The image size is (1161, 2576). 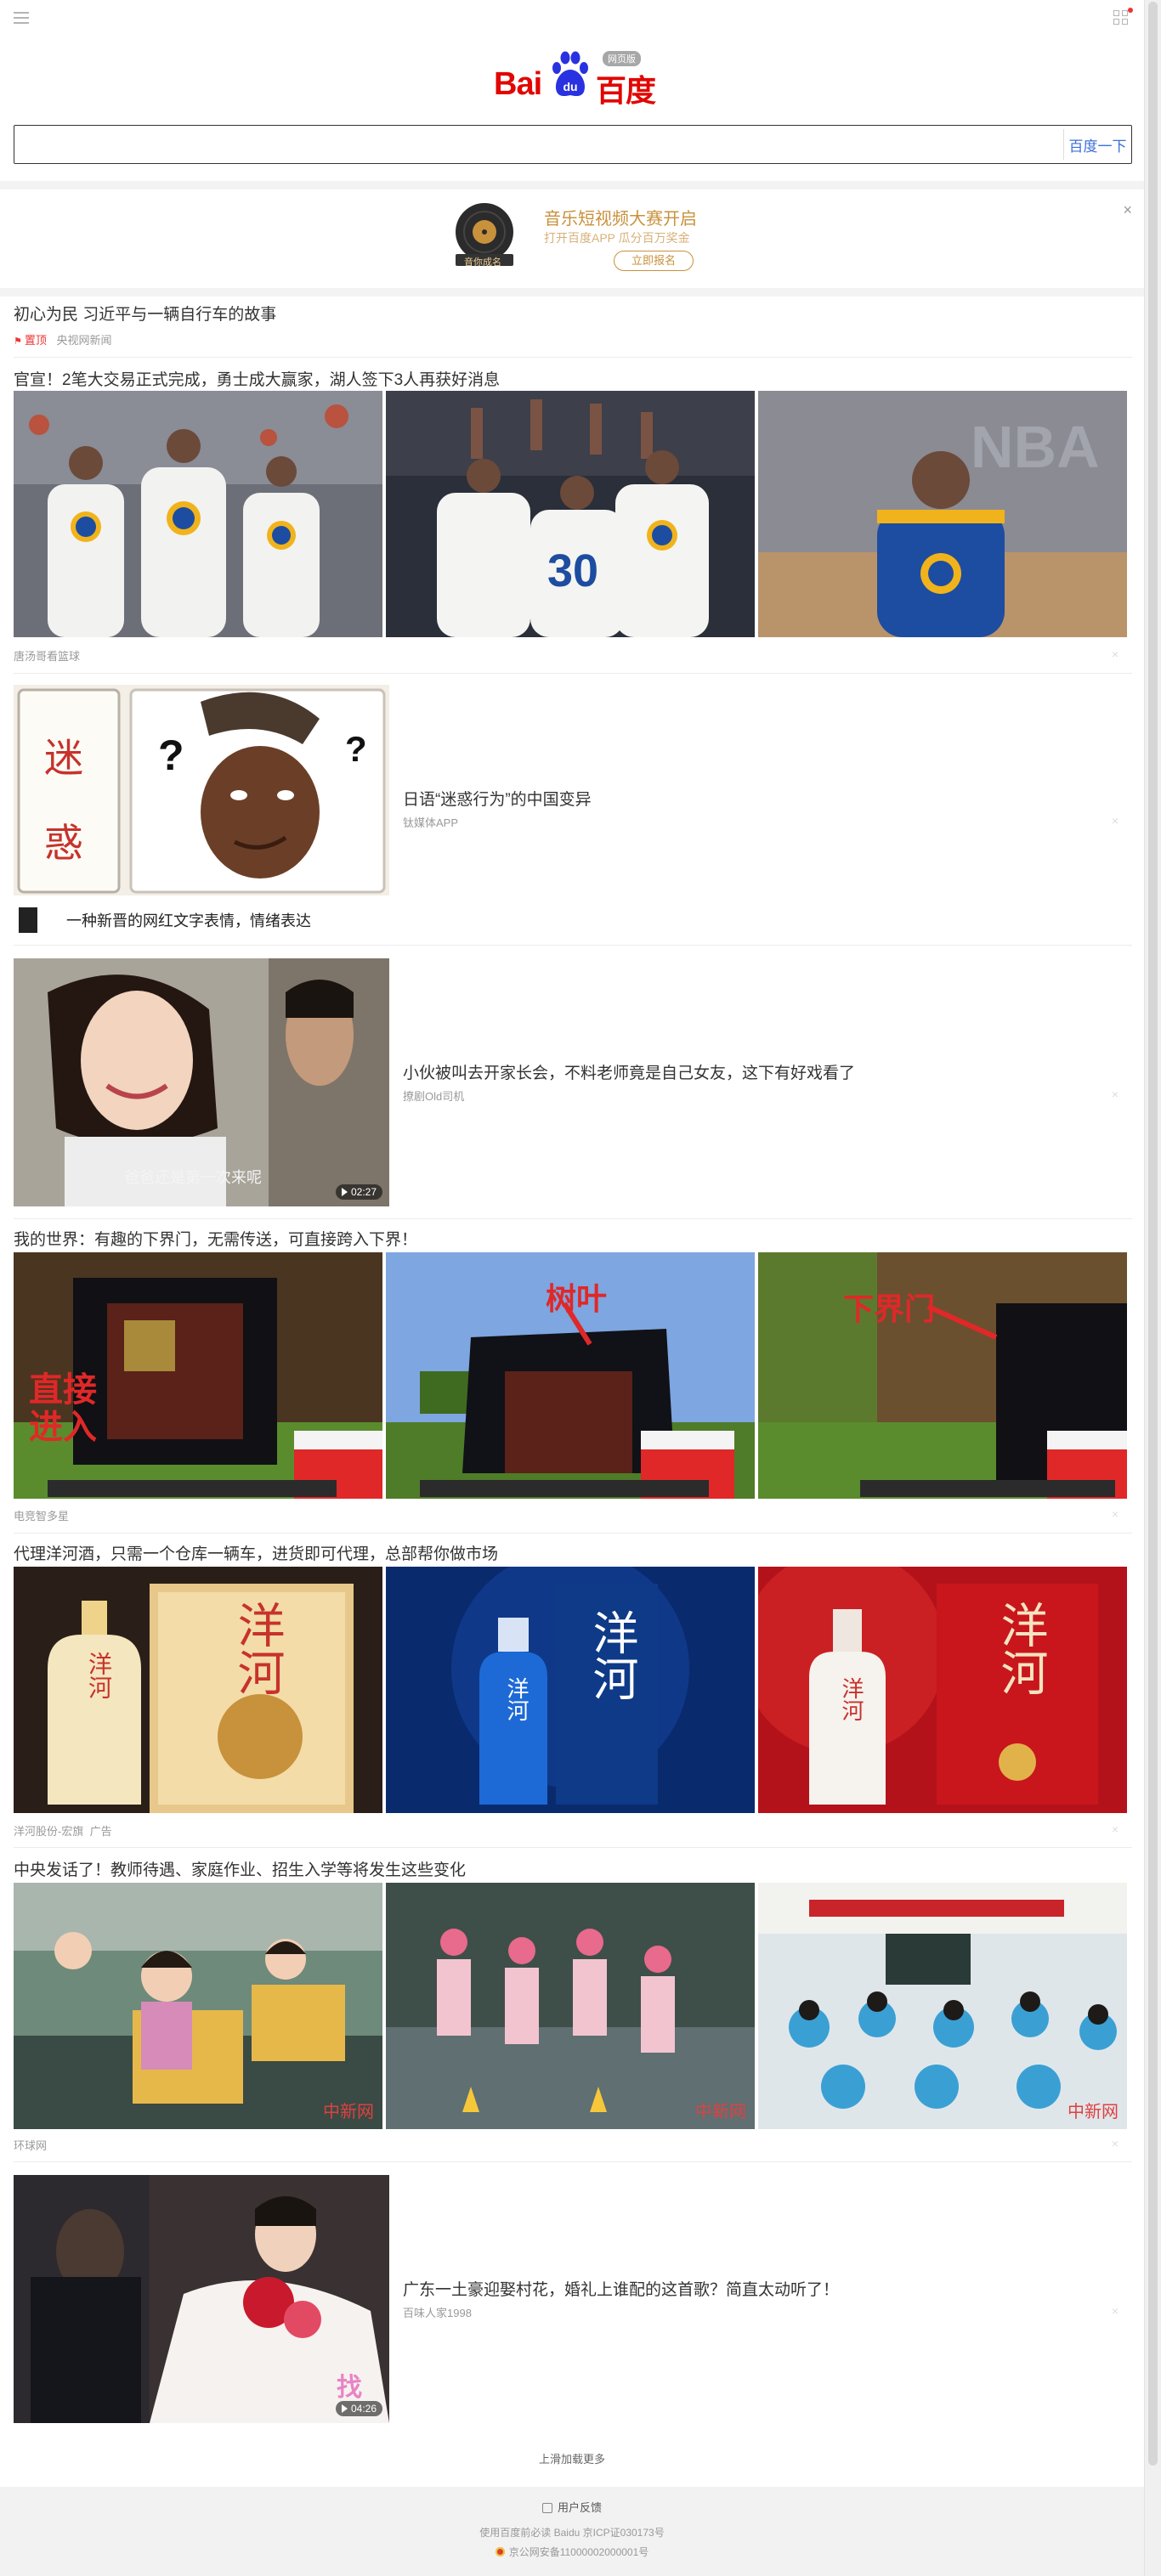 What do you see at coordinates (1123, 17) in the screenshot?
I see `apps-grid-icon` at bounding box center [1123, 17].